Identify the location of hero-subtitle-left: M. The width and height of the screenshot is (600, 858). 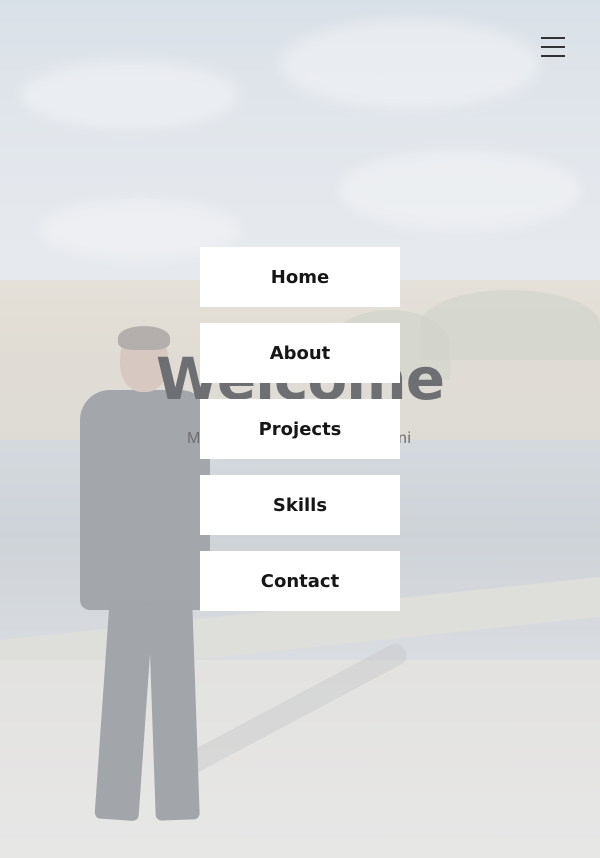
(194, 438).